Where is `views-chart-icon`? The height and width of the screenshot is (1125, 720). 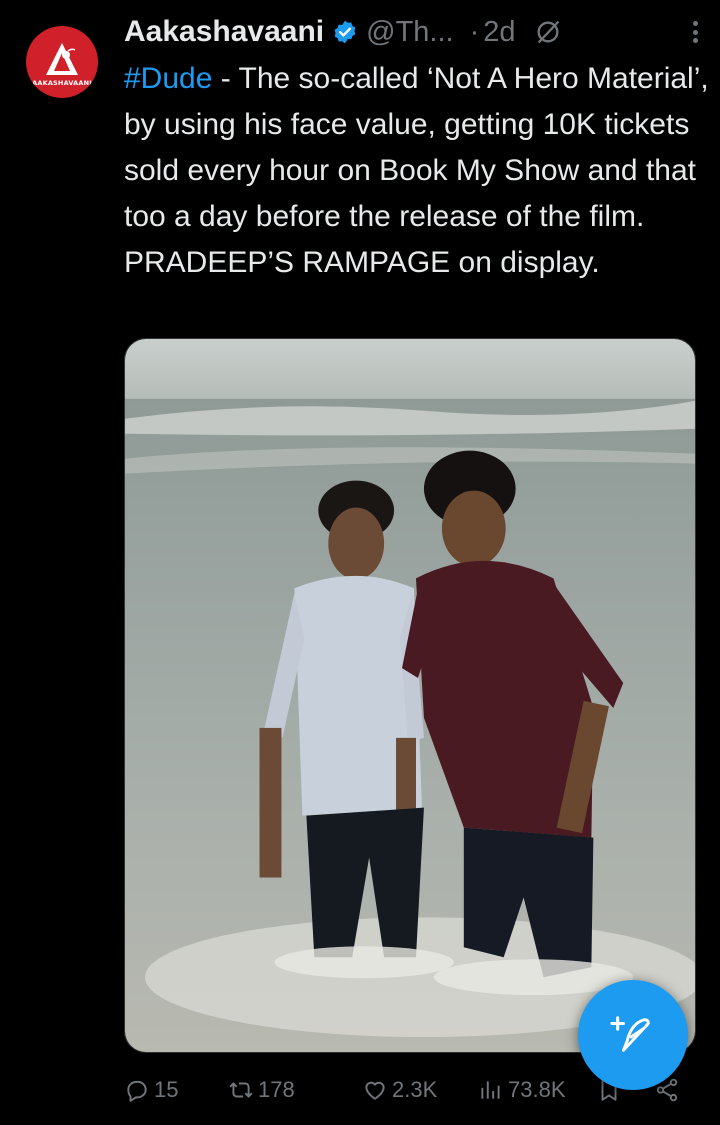
views-chart-icon is located at coordinates (490, 1090).